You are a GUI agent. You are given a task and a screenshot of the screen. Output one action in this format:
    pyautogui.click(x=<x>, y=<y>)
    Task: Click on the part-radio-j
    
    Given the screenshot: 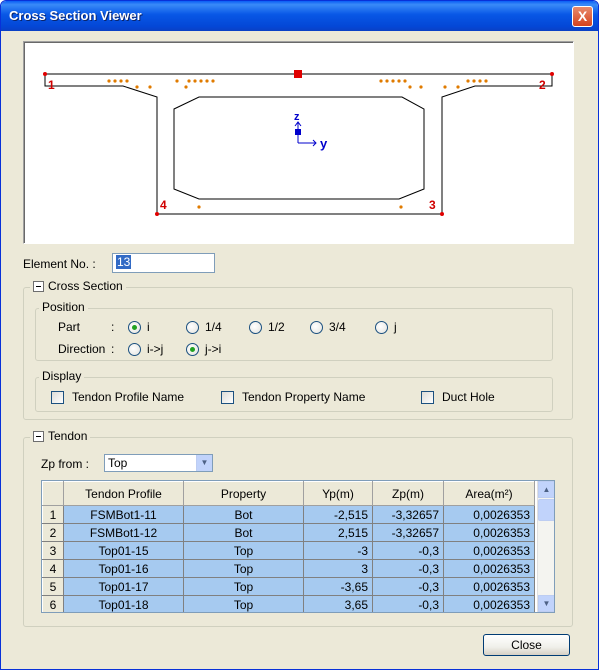 What is the action you would take?
    pyautogui.click(x=381, y=327)
    